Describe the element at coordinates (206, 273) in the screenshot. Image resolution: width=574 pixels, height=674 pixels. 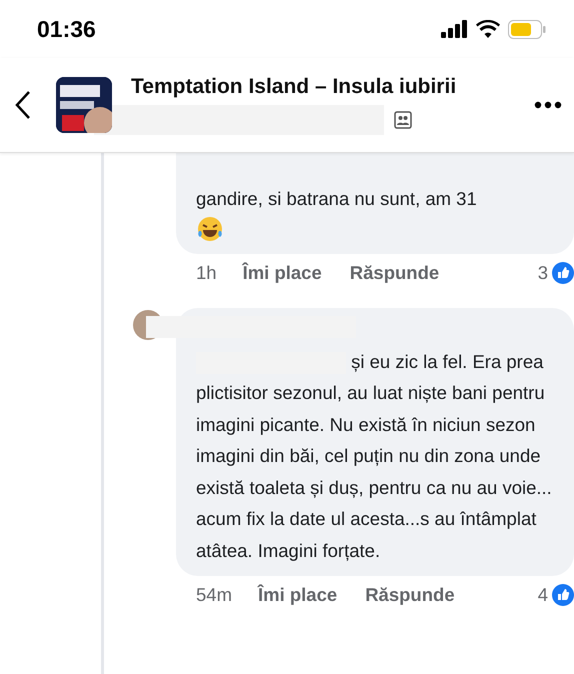
I see `comment-time: 1h` at that location.